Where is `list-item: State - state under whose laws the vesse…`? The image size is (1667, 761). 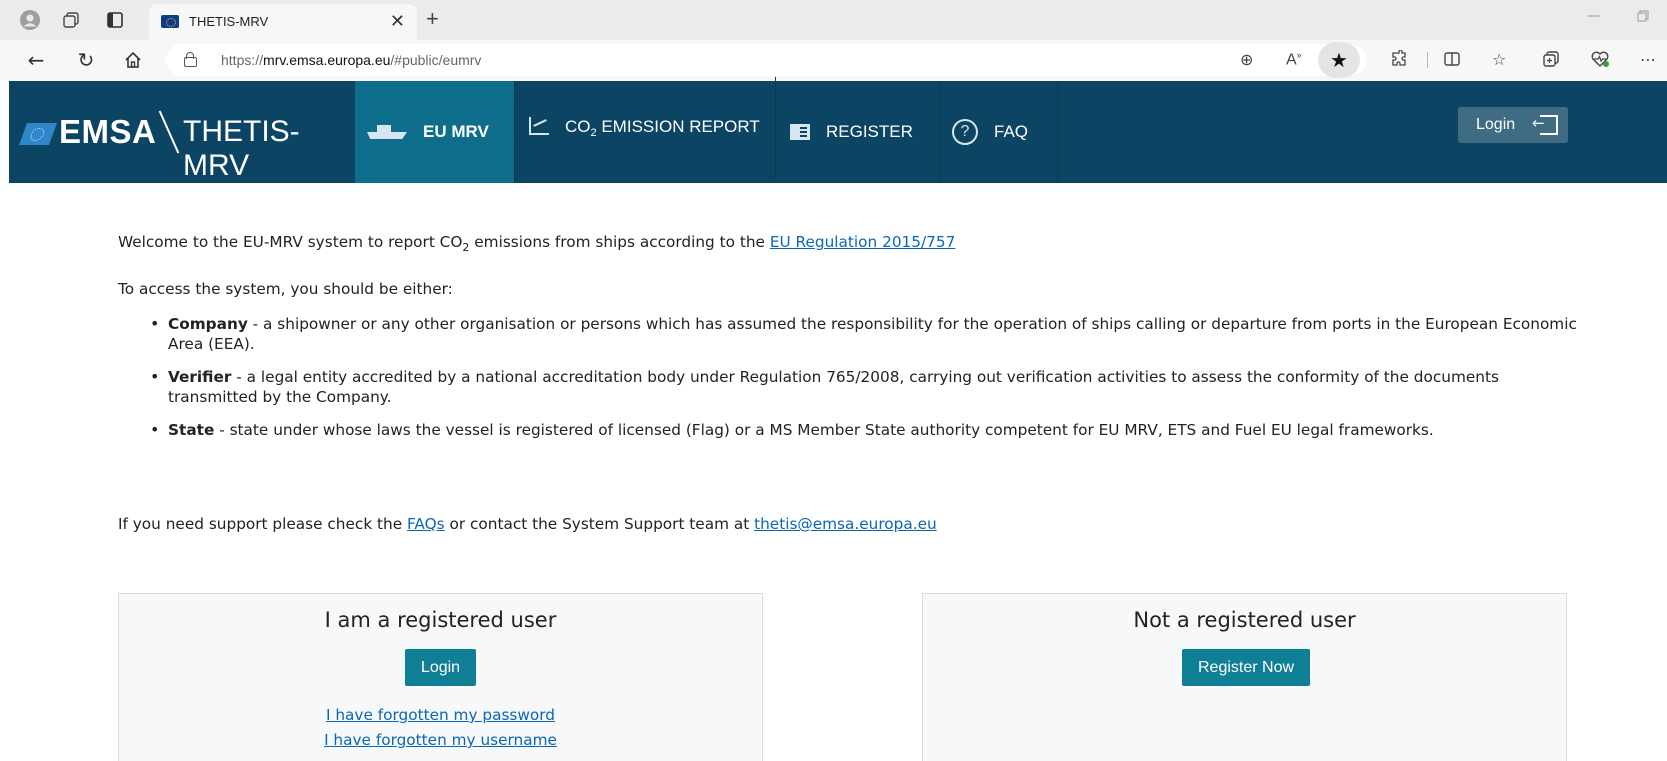
list-item: State - state under whose laws the vesse… is located at coordinates (869, 430).